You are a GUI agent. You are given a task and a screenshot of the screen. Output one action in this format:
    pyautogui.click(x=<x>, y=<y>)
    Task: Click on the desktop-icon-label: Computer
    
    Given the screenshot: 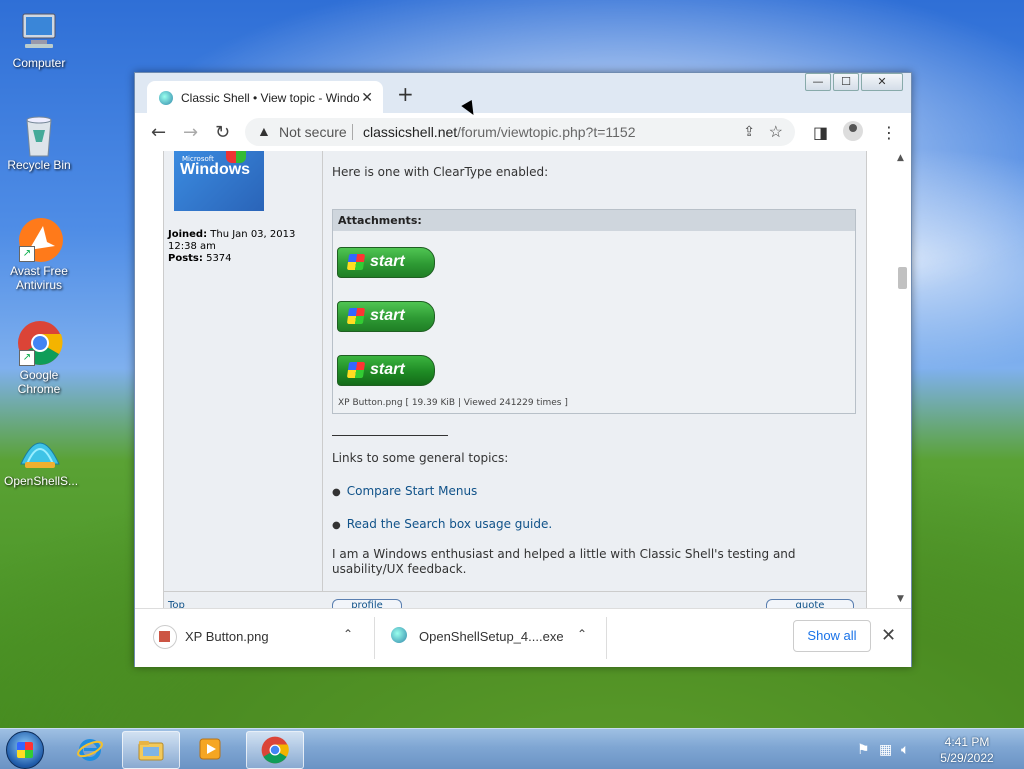 What is the action you would take?
    pyautogui.click(x=39, y=63)
    